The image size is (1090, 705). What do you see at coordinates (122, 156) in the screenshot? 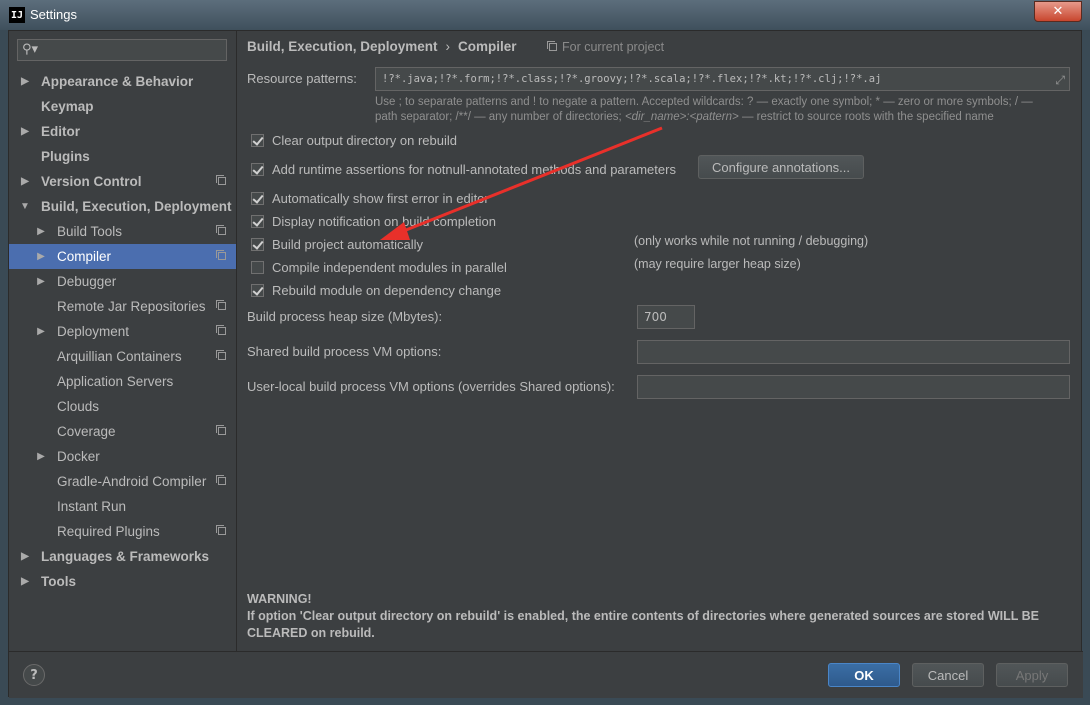
I see `sidebar-item-plugins: Plugins` at bounding box center [122, 156].